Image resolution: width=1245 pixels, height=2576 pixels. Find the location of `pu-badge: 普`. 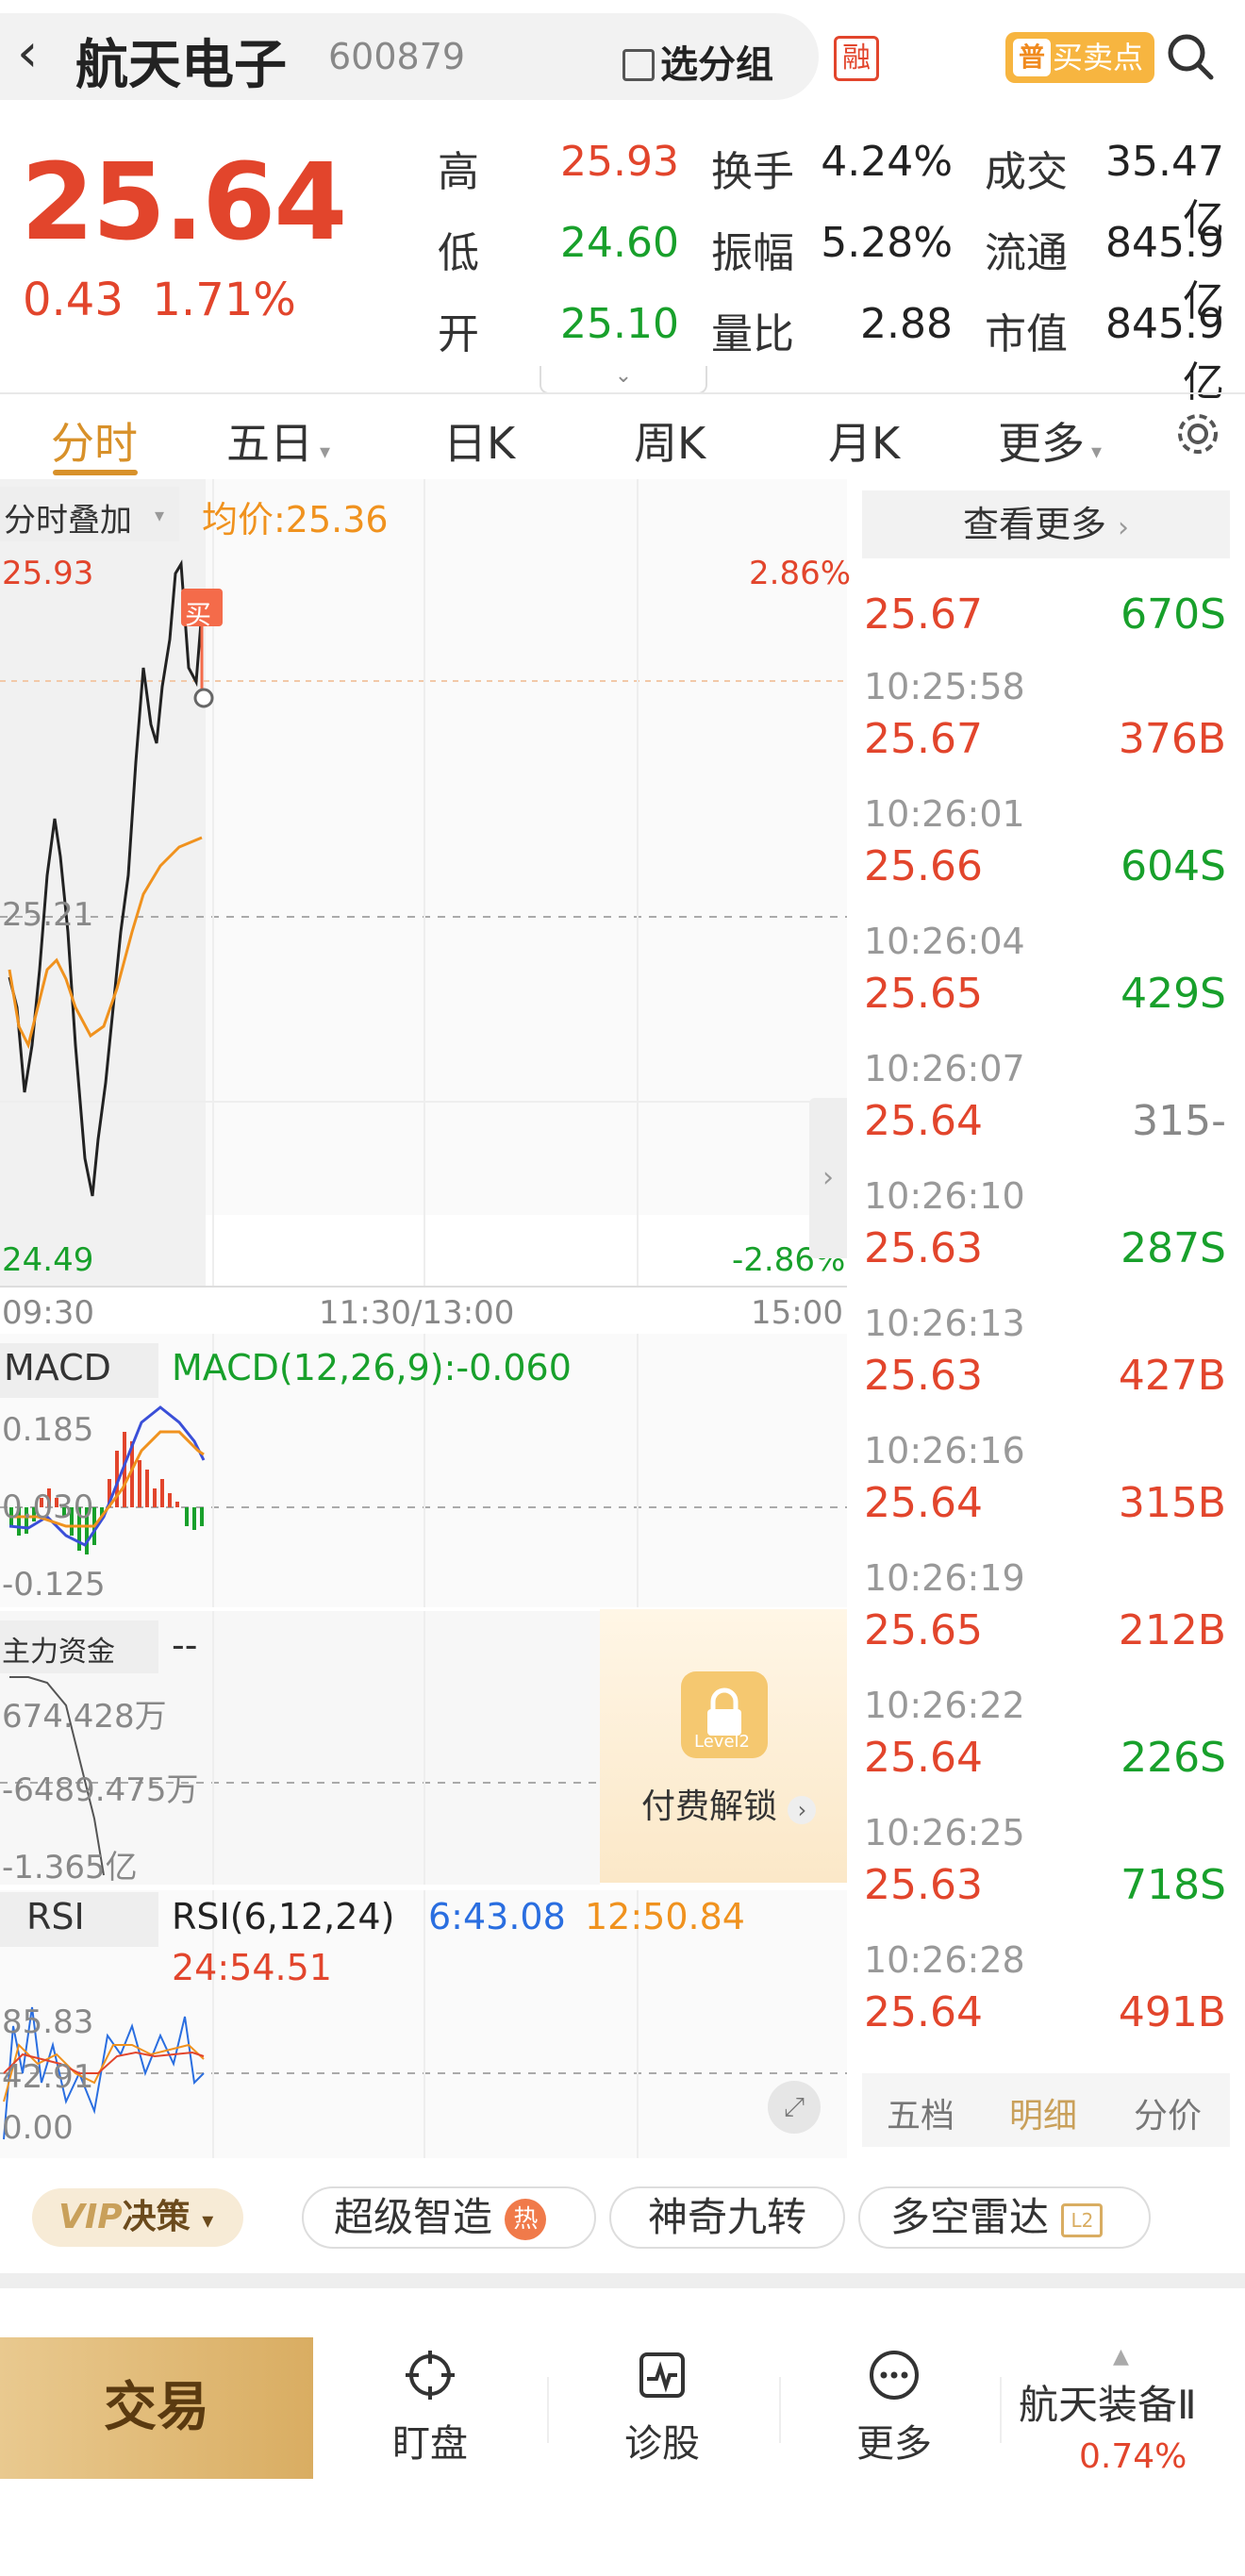

pu-badge: 普 is located at coordinates (1032, 57).